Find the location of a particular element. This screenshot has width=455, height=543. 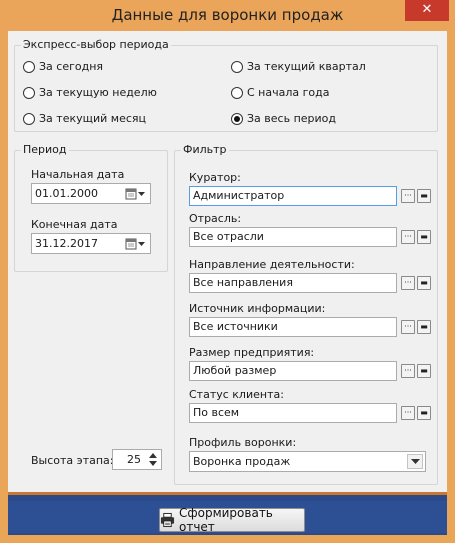

filter-source: Источник информации: Все источники ··· ▬ is located at coordinates (310, 320).